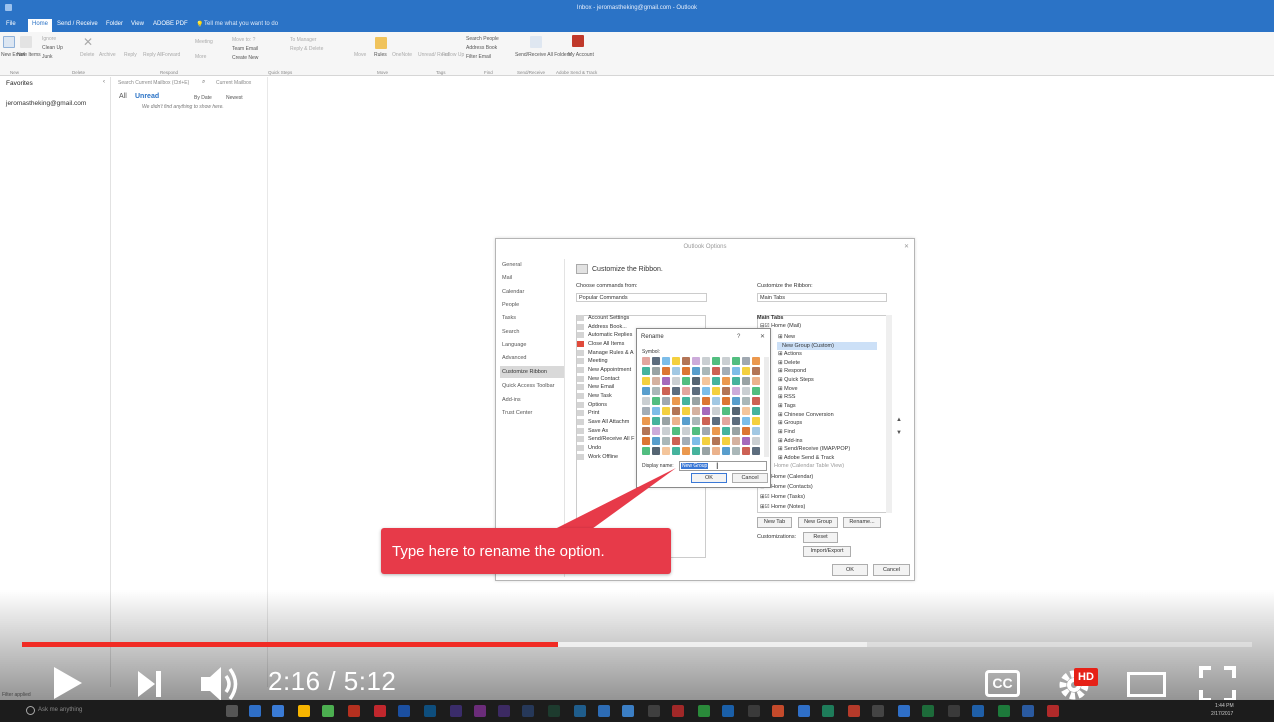  What do you see at coordinates (380, 55) in the screenshot?
I see `rules-button: Rules` at bounding box center [380, 55].